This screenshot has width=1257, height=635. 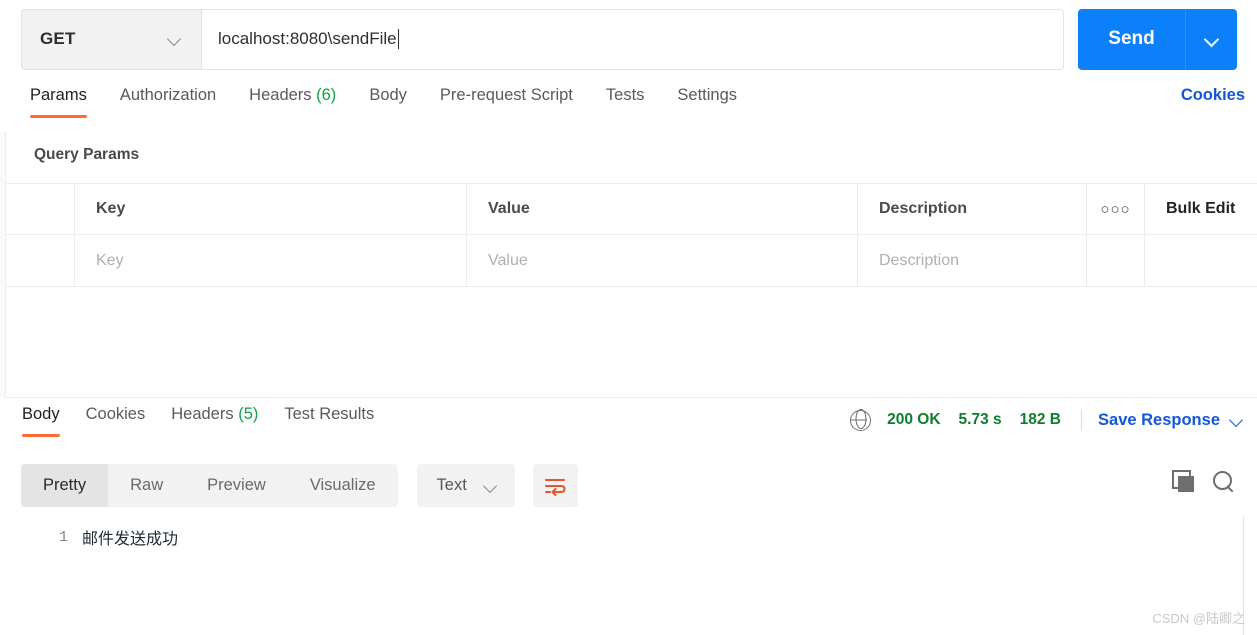 I want to click on view-mode-segmented-control: Pretty Raw Preview Visualize, so click(x=209, y=485).